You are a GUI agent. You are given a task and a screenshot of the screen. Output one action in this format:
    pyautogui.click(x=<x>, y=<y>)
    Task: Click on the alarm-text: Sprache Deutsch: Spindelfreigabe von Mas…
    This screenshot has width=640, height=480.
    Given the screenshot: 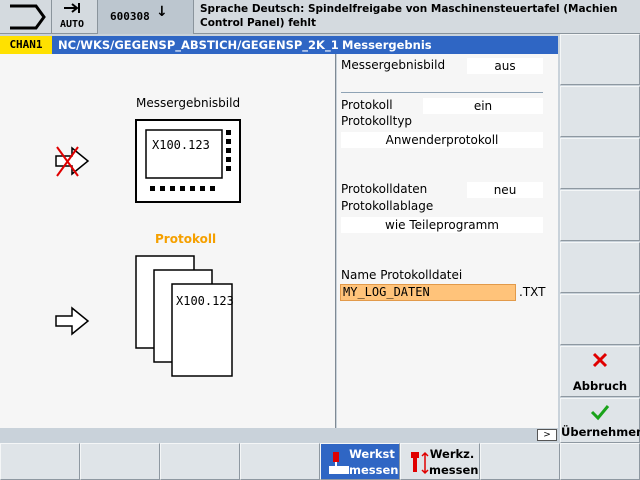 What is the action you would take?
    pyautogui.click(x=409, y=16)
    